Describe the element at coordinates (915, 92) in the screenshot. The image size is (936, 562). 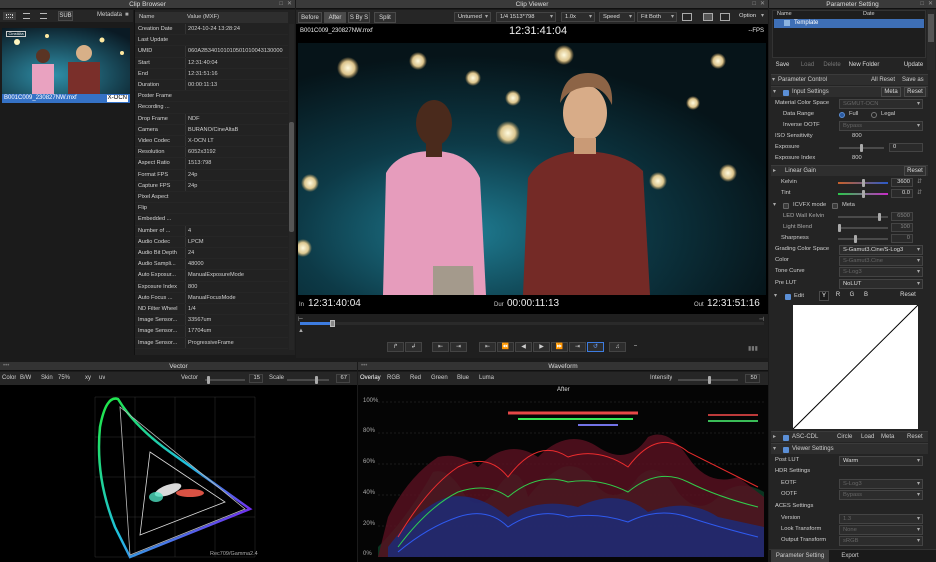
I see `input-reset-button: Reset` at that location.